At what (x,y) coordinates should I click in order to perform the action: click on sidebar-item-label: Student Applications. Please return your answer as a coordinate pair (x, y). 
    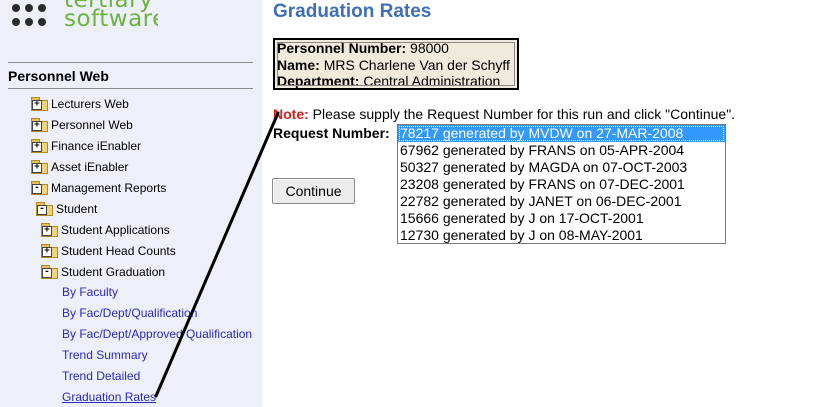
    Looking at the image, I should click on (115, 230).